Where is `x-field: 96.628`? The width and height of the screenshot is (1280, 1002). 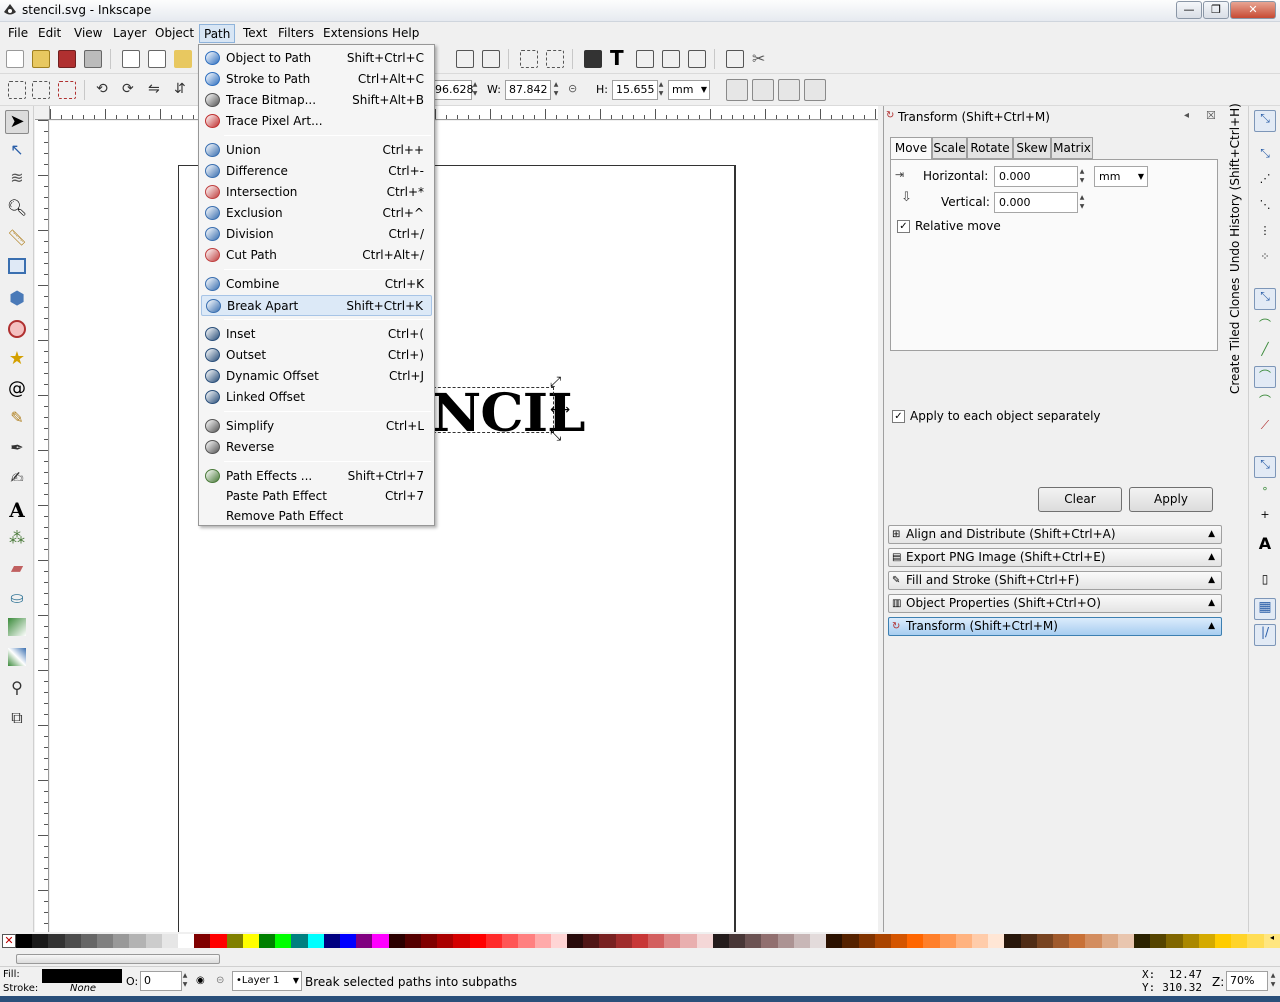
x-field: 96.628 is located at coordinates (453, 90).